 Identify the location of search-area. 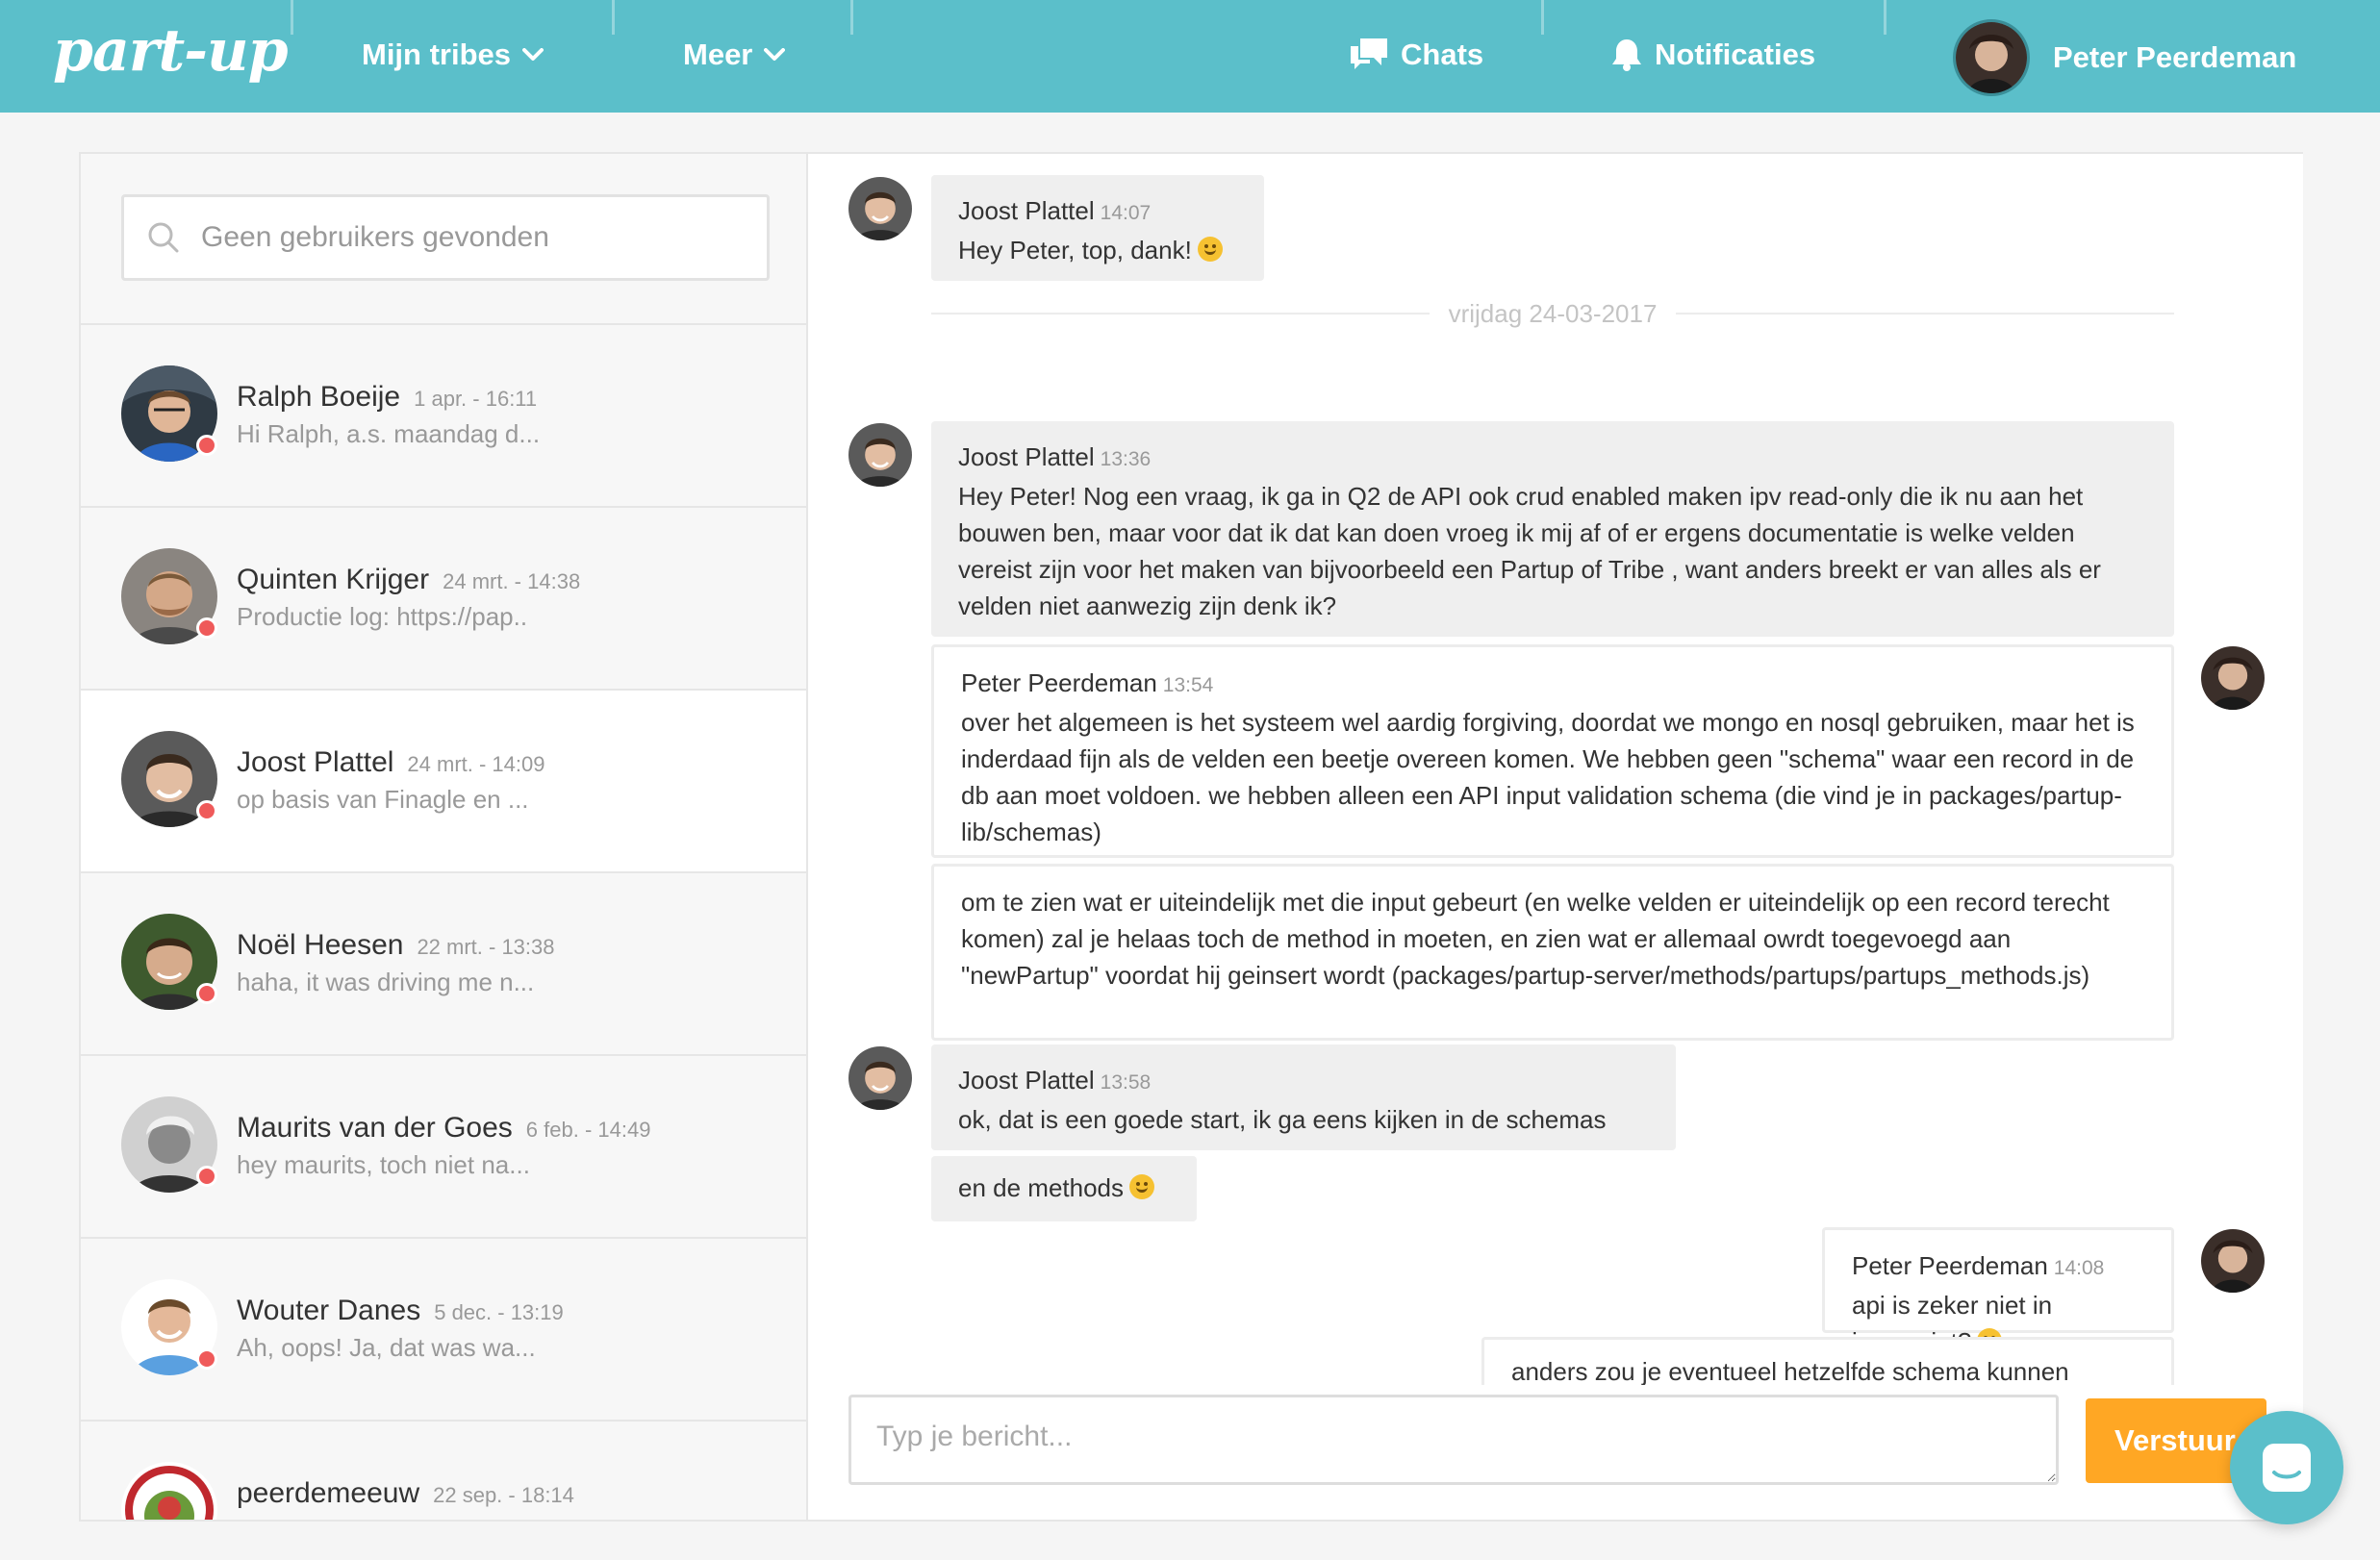
(444, 239).